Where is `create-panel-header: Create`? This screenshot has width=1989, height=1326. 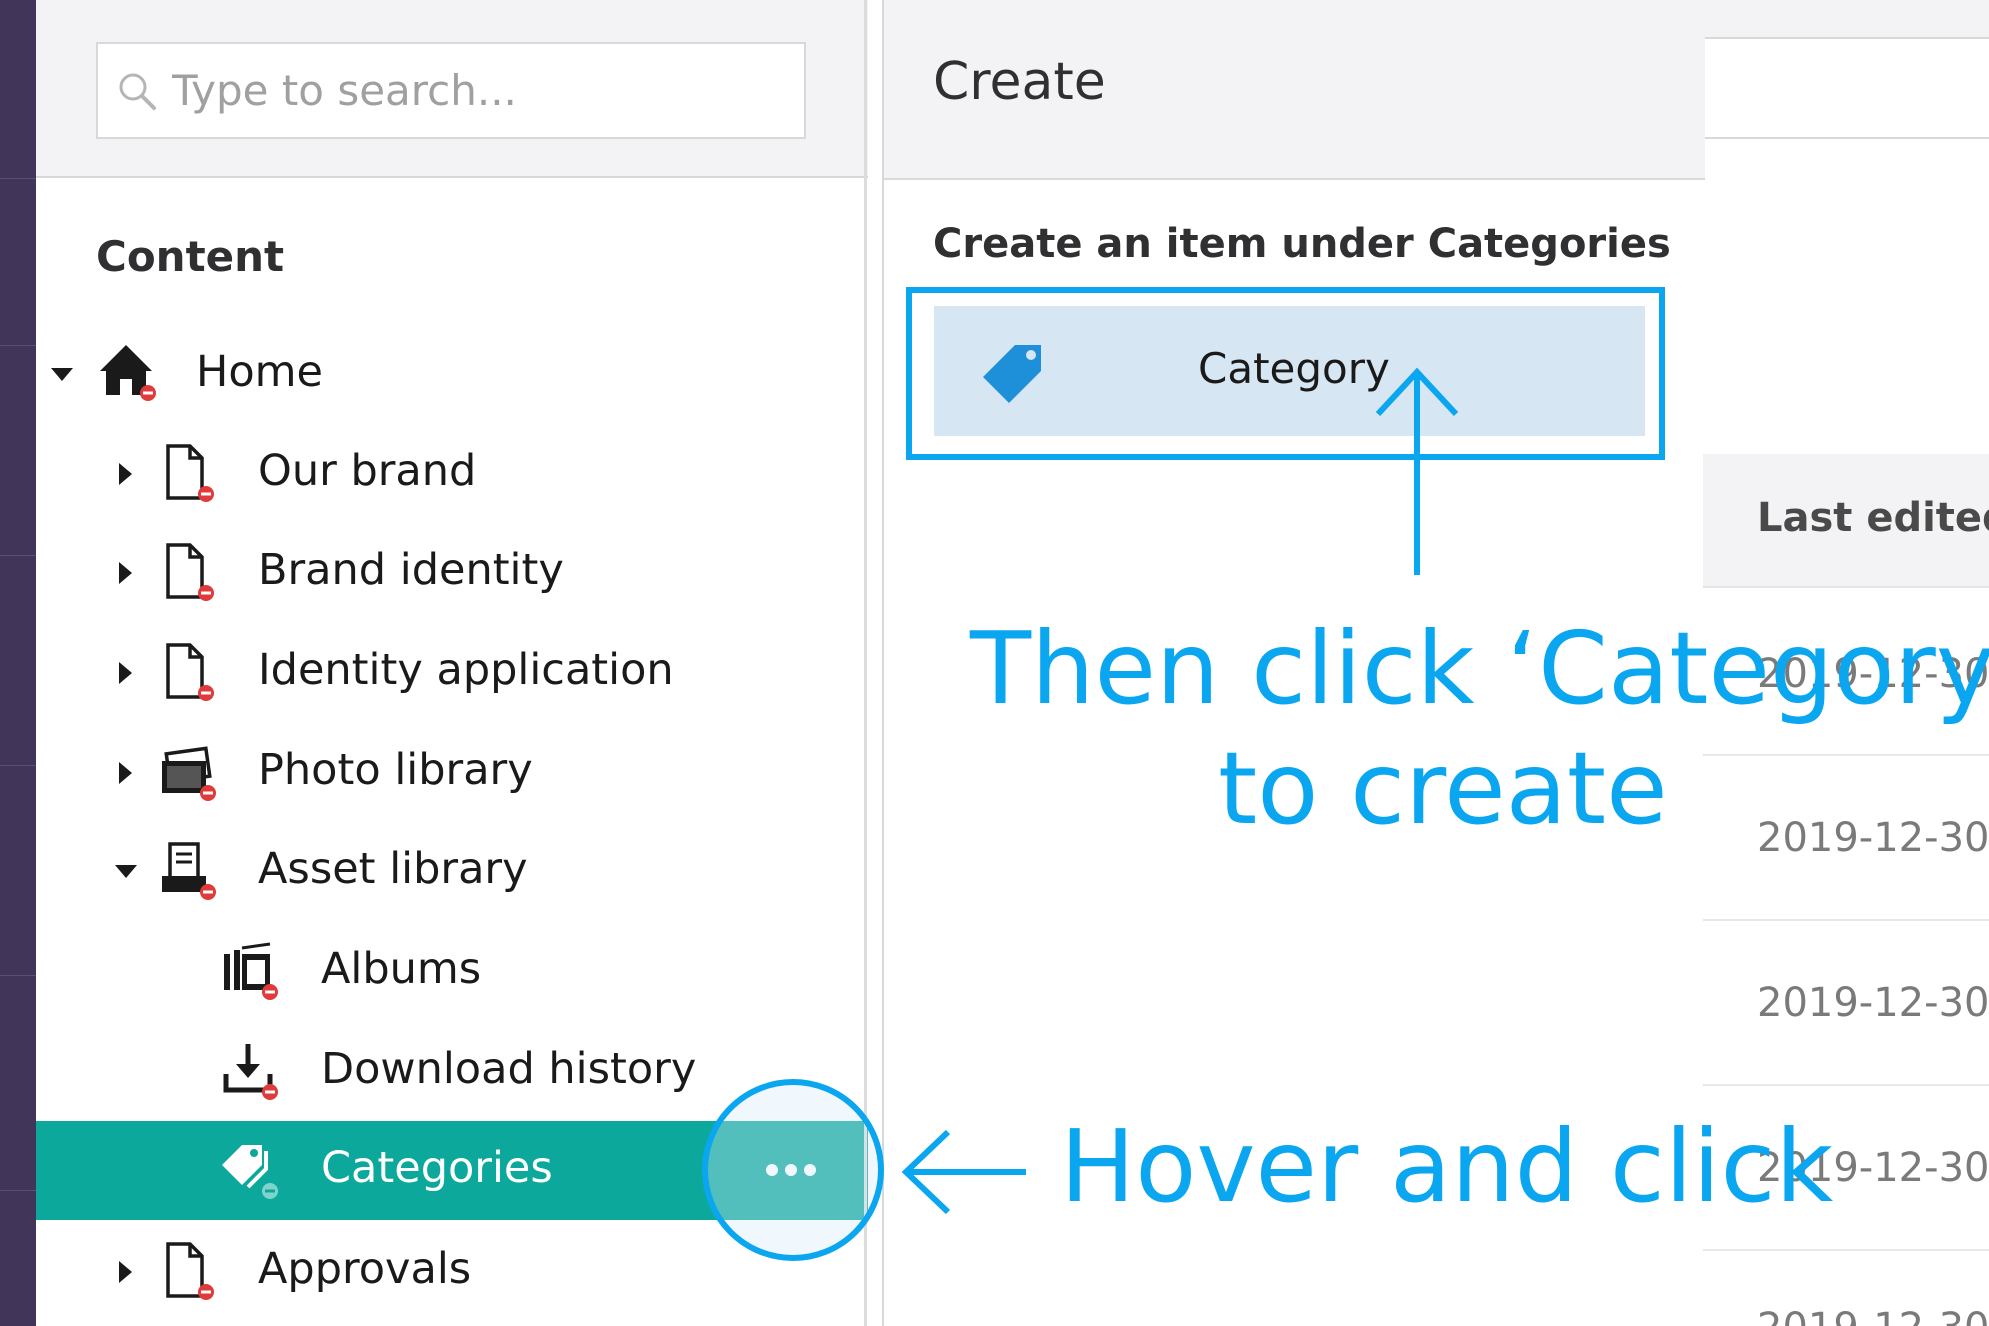
create-panel-header: Create is located at coordinates (1294, 90).